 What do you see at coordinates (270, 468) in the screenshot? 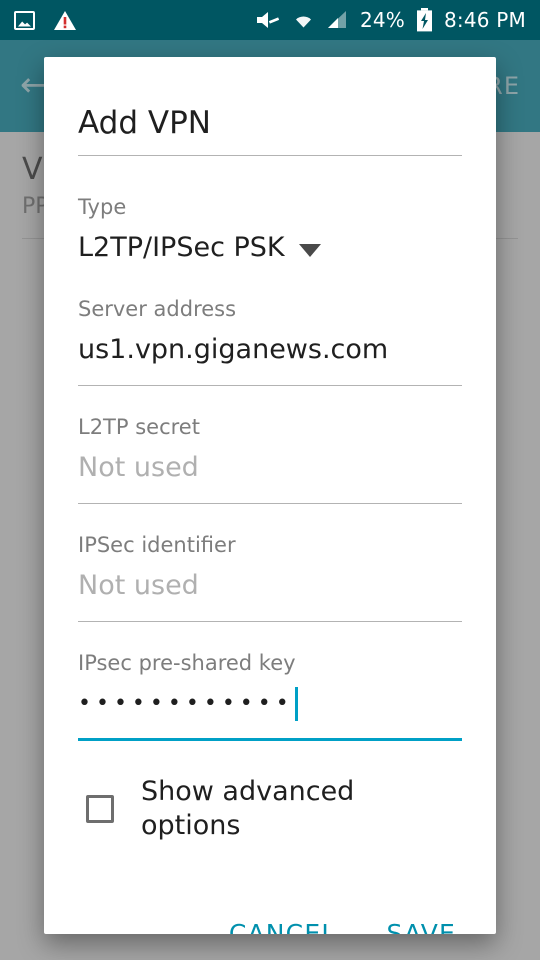
I see `l2tp-secret-input: Not used` at bounding box center [270, 468].